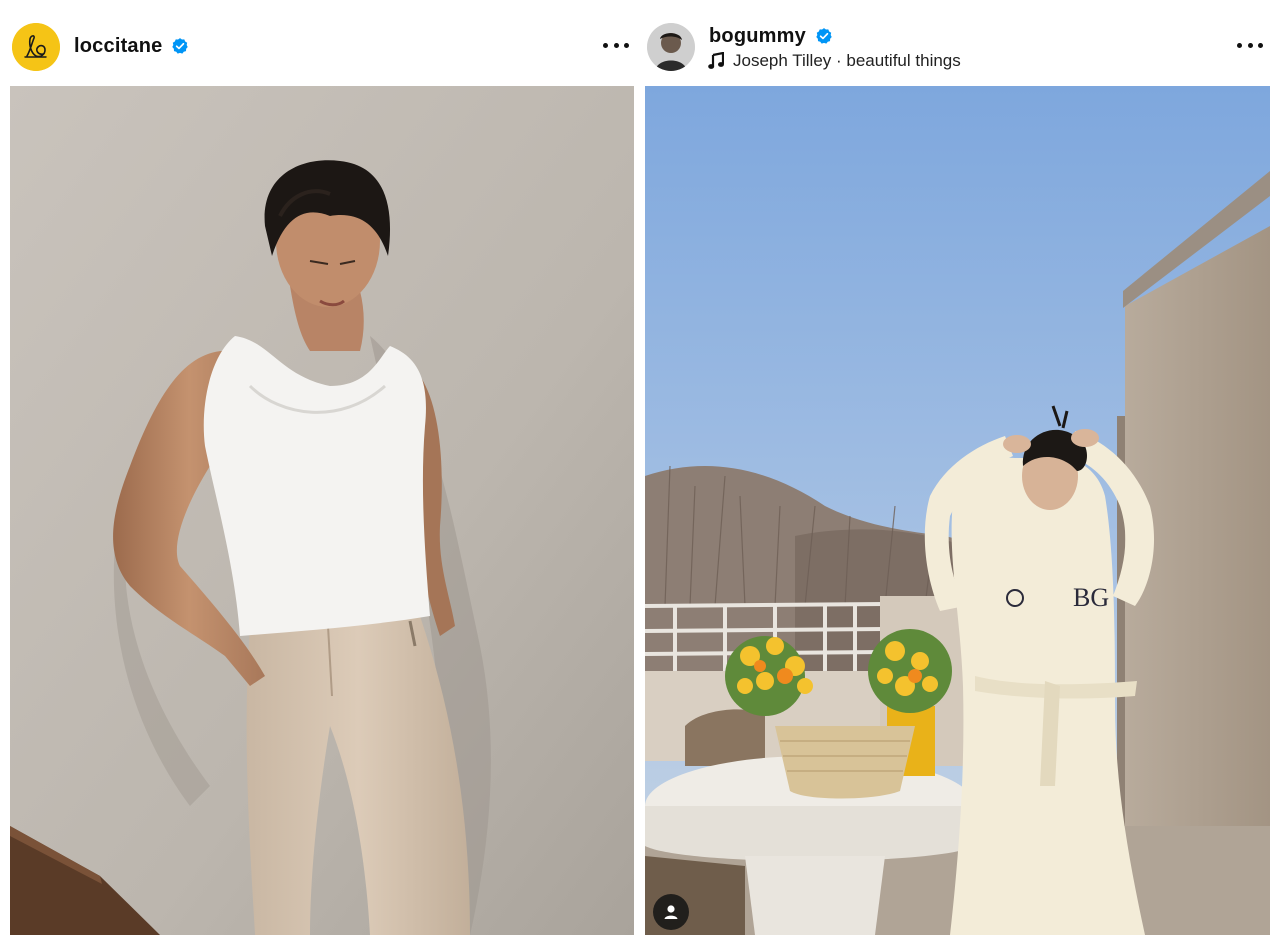 Image resolution: width=1280 pixels, height=935 pixels. Describe the element at coordinates (782, 60) in the screenshot. I see `music-artist: Joseph Tilley` at that location.